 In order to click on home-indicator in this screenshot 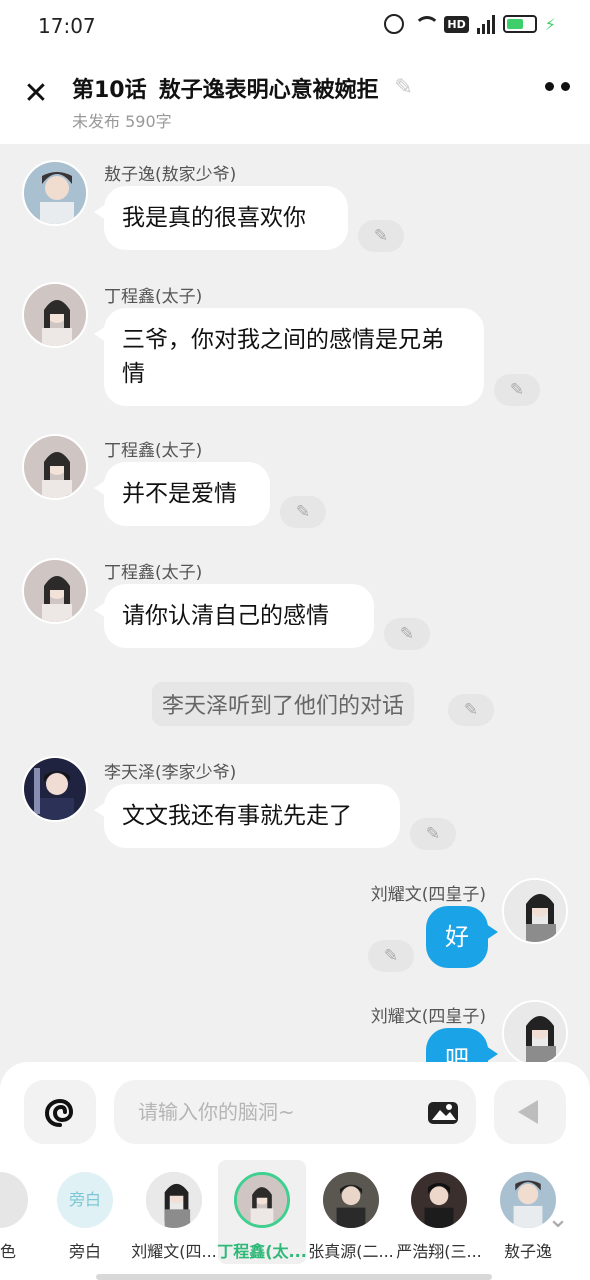, I will do `click(294, 1277)`.